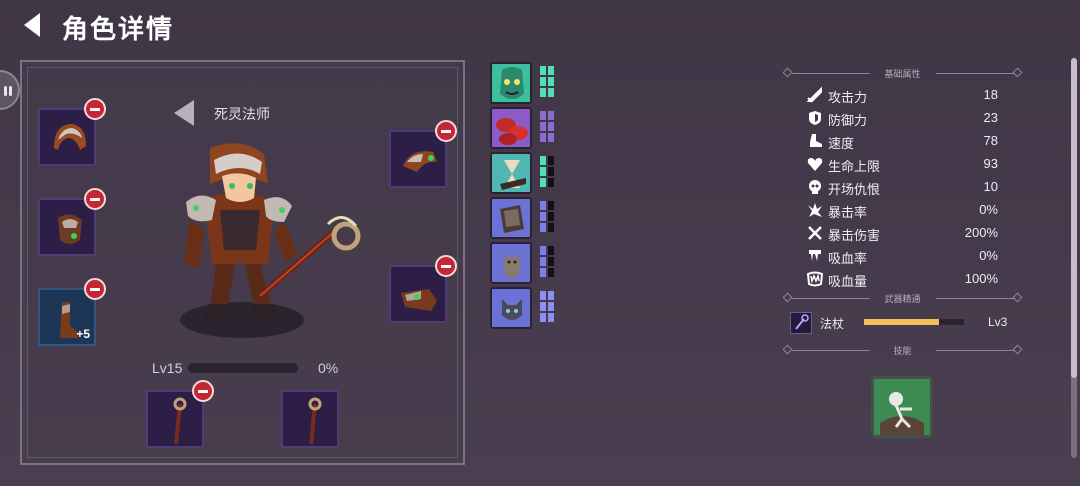 Image resolution: width=1080 pixels, height=486 pixels. Describe the element at coordinates (242, 114) in the screenshot. I see `class-name: 死灵法师` at that location.